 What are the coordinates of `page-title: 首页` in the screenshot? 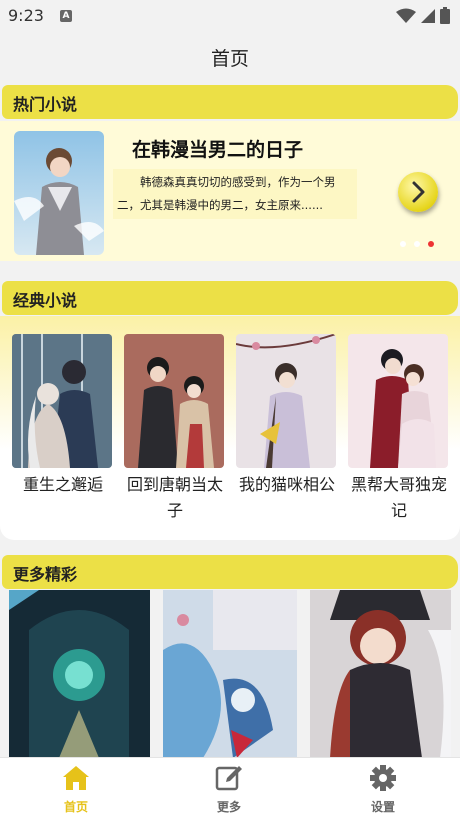 It's located at (229, 59).